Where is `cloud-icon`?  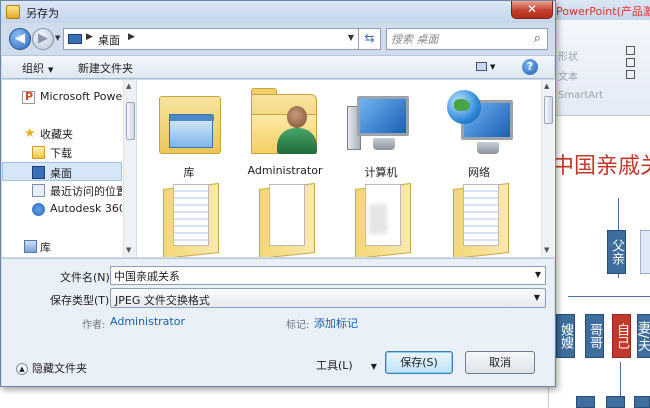 cloud-icon is located at coordinates (38, 209).